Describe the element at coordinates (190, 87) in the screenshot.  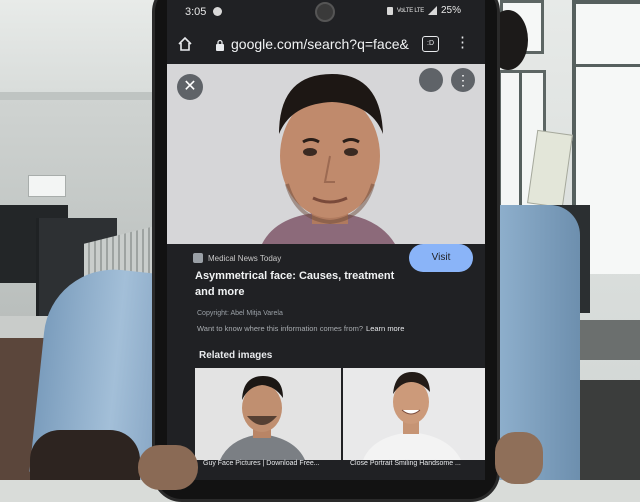
I see `close-icon: ✕` at that location.